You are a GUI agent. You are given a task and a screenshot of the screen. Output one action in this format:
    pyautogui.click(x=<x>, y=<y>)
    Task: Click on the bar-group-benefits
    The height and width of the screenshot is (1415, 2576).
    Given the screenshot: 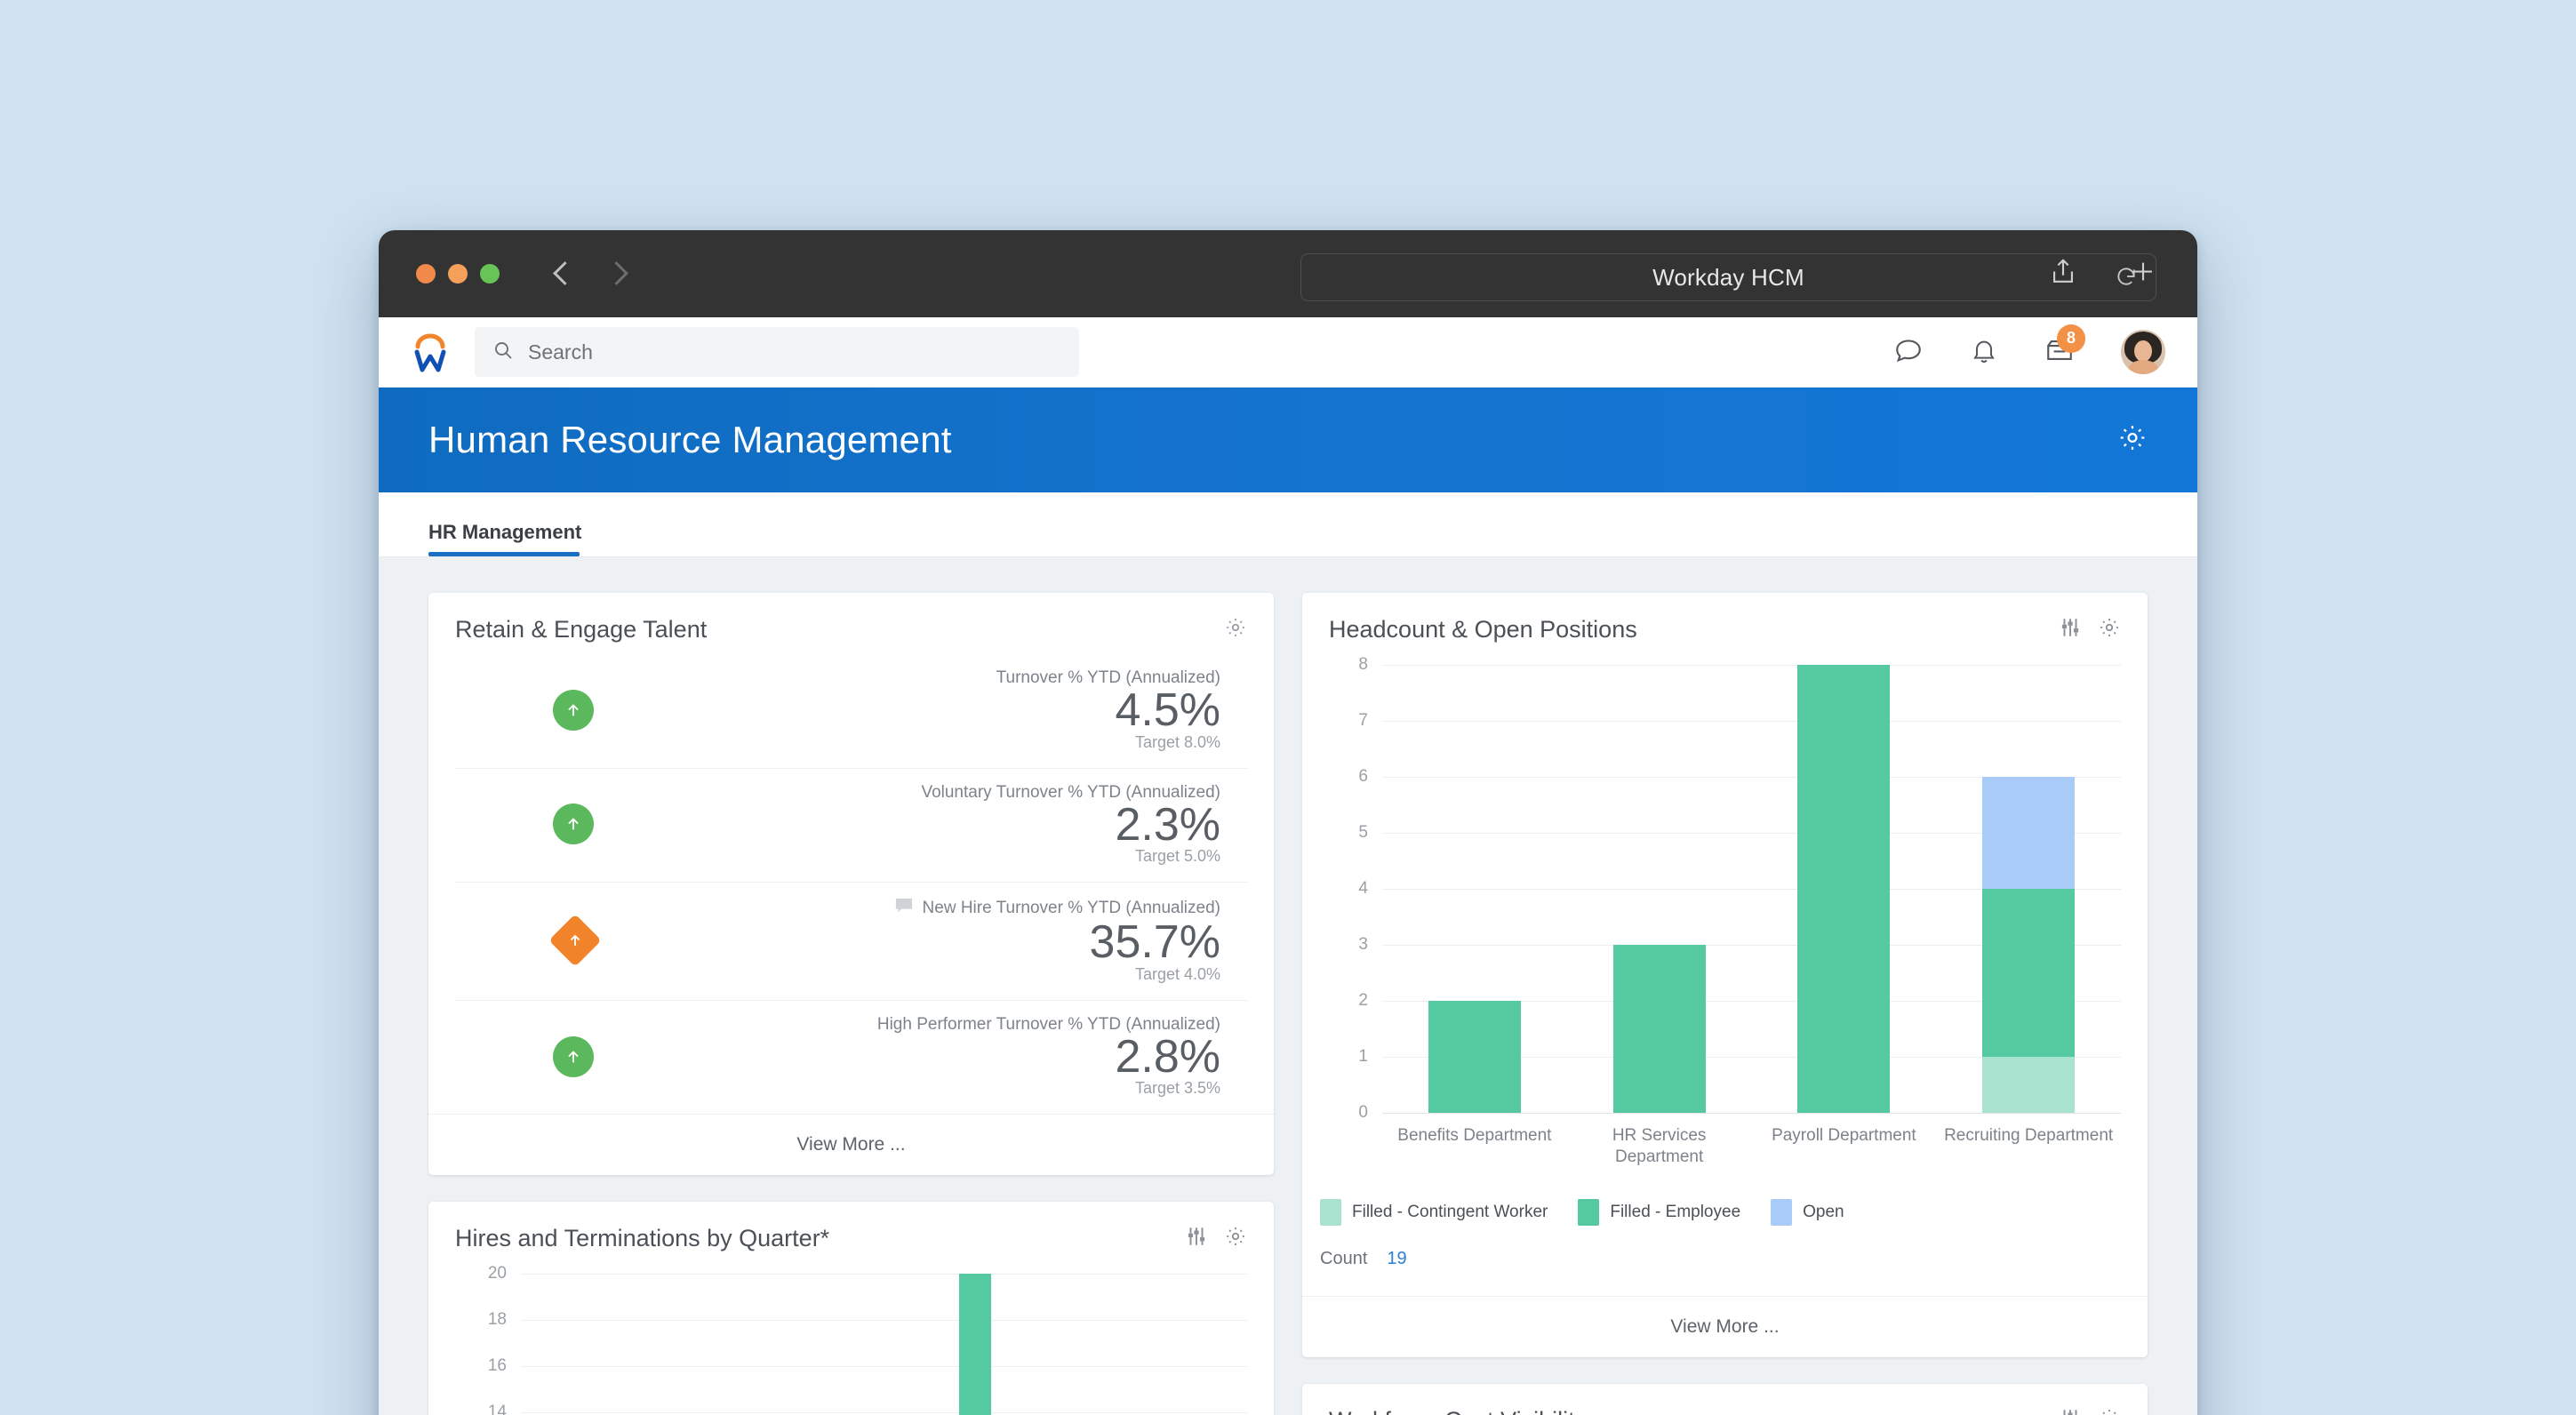 What is the action you would take?
    pyautogui.click(x=1474, y=889)
    